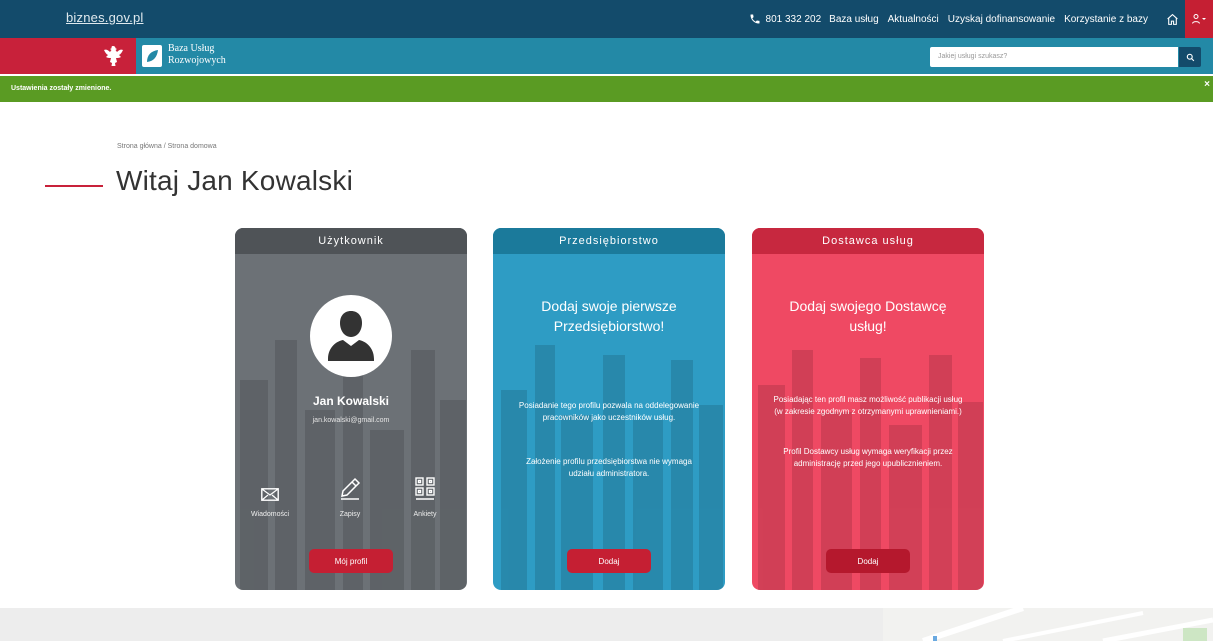 The image size is (1213, 641). What do you see at coordinates (1001, 19) in the screenshot?
I see `nav-dofinansowanie: Uzyskaj dofinansowanie` at bounding box center [1001, 19].